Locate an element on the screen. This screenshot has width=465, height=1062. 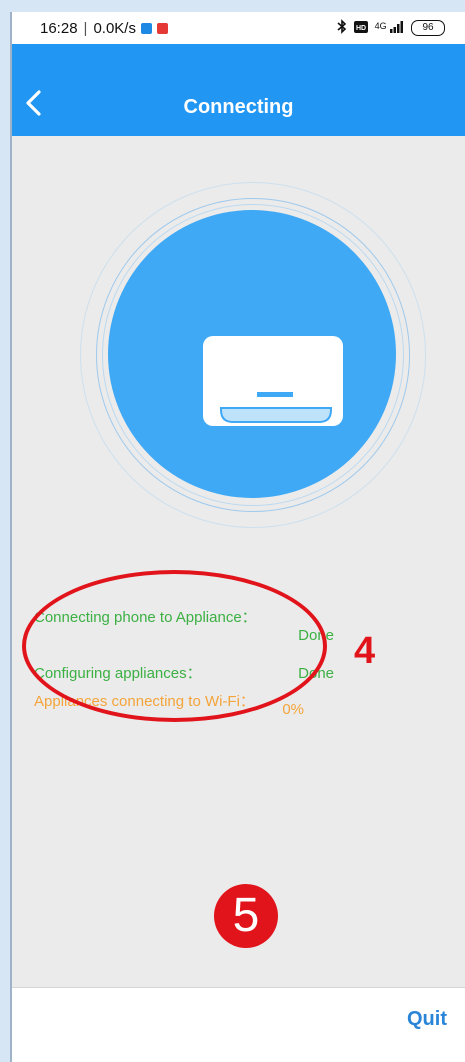
bluetooth-icon is located at coordinates (342, 28).